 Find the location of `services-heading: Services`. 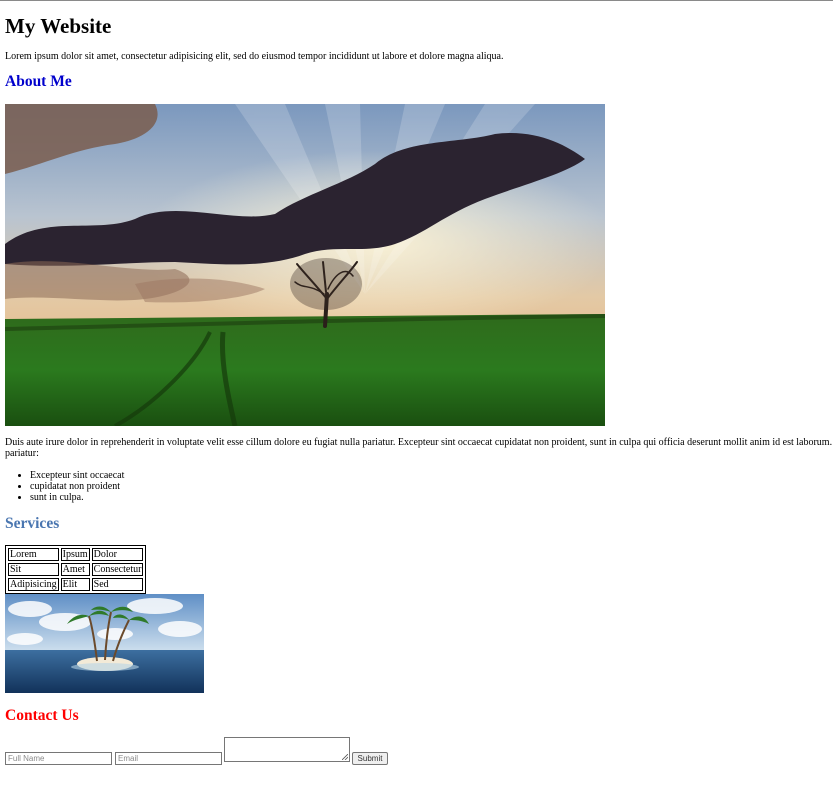

services-heading: Services is located at coordinates (32, 523).